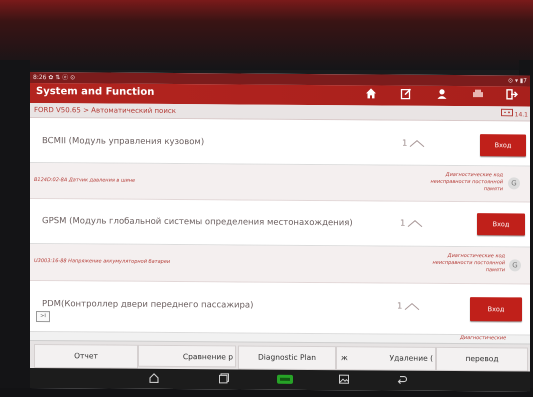 The image size is (533, 397). Describe the element at coordinates (105, 111) in the screenshot. I see `breadcrumb-text: FORD V50.65 > Автоматический поиск` at that location.